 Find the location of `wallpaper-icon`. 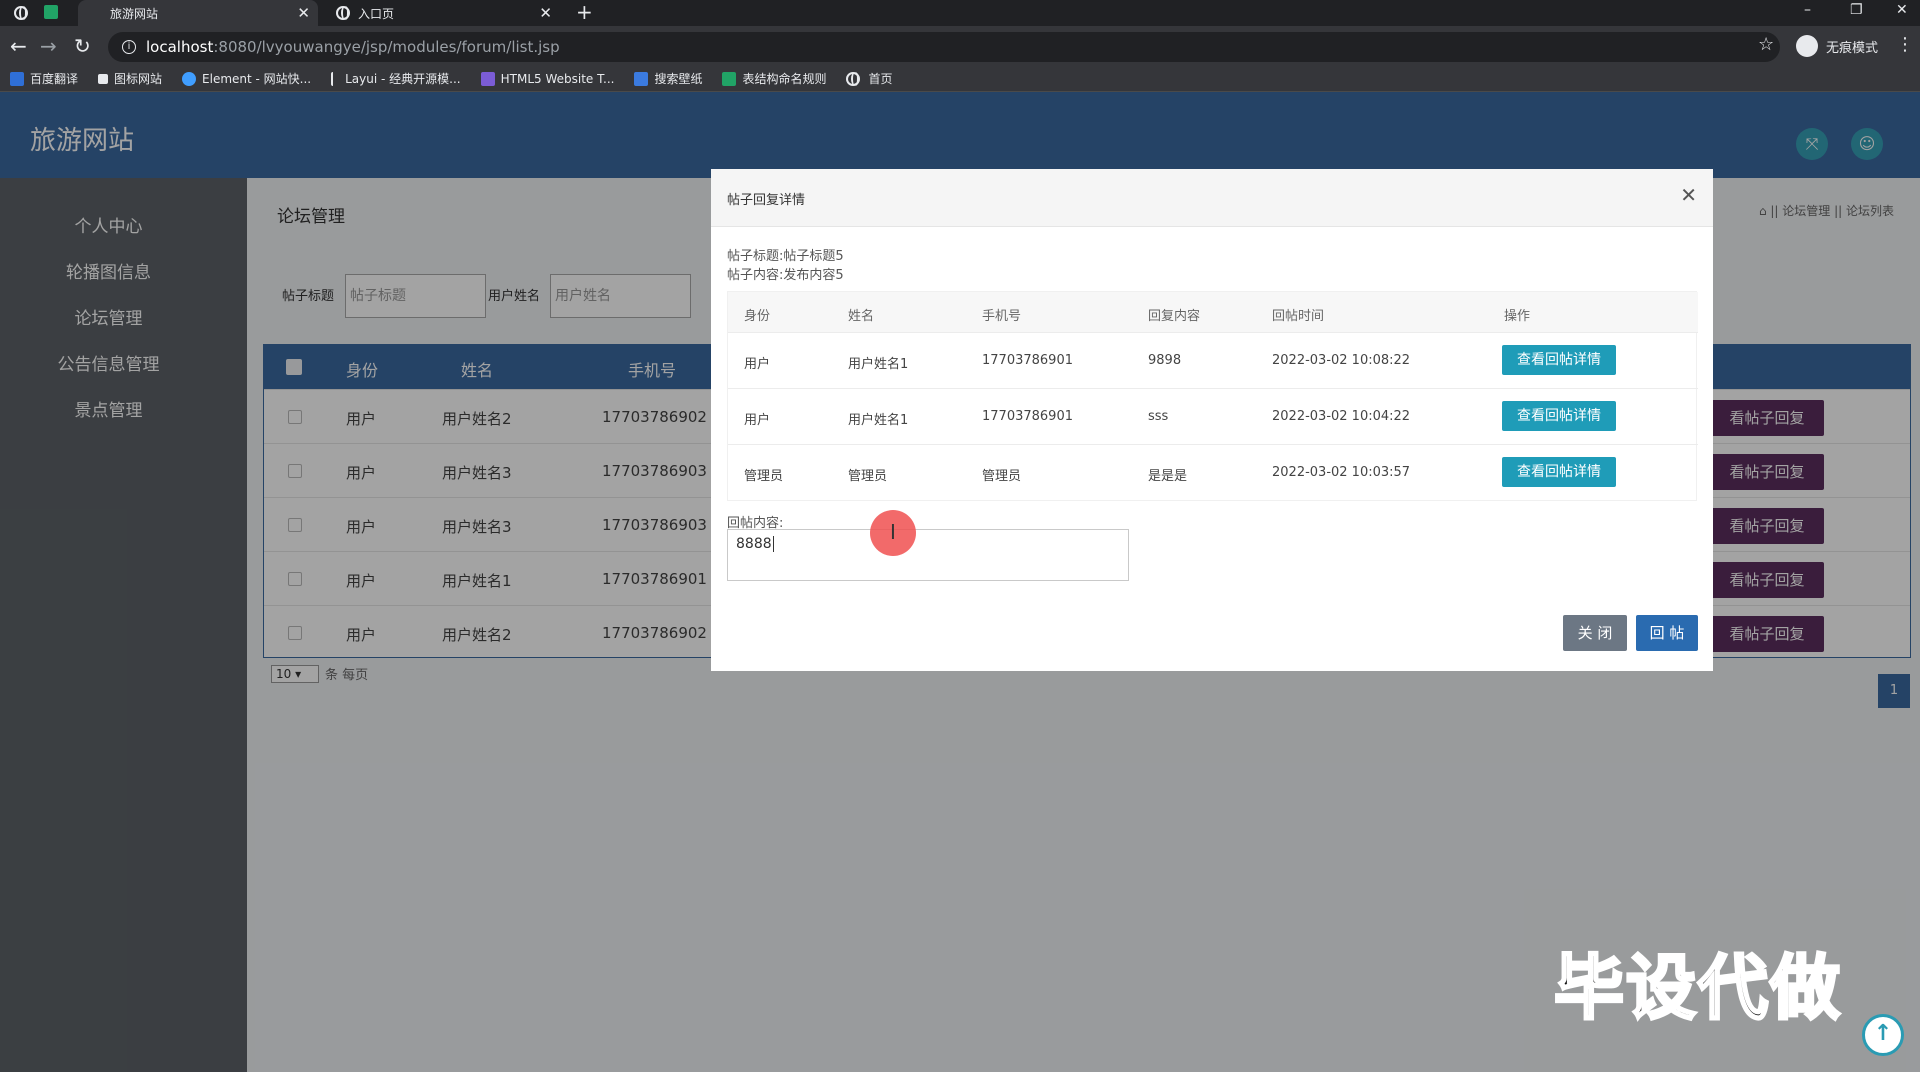

wallpaper-icon is located at coordinates (641, 78).